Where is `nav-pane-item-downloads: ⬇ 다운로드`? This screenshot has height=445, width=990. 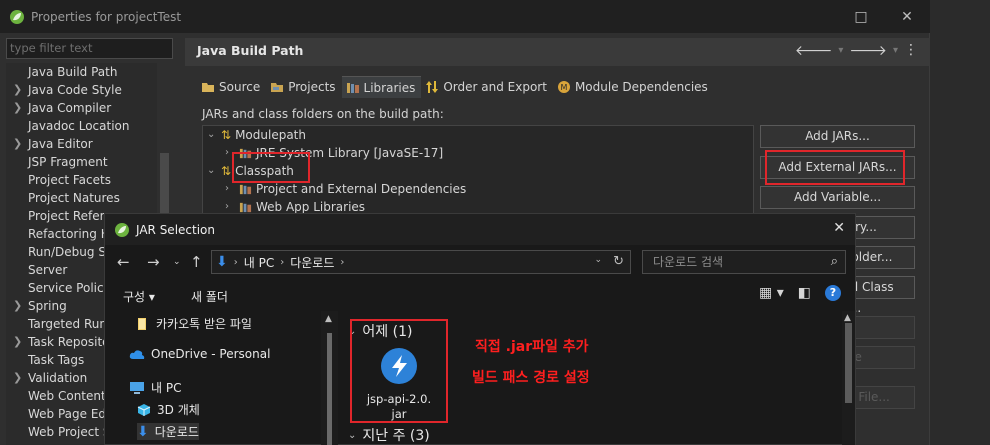
nav-pane-item-downloads: ⬇ 다운로드 is located at coordinates (168, 431).